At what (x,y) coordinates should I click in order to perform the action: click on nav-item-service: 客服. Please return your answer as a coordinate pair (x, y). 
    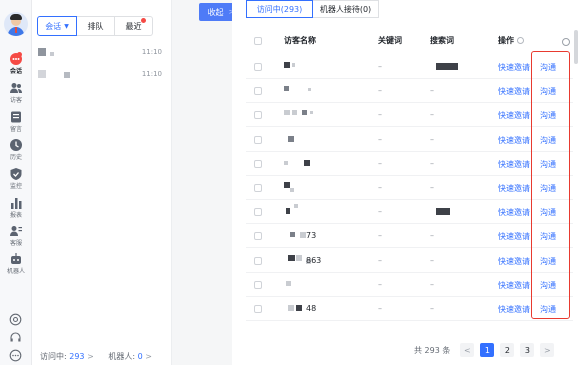
    Looking at the image, I should click on (16, 238).